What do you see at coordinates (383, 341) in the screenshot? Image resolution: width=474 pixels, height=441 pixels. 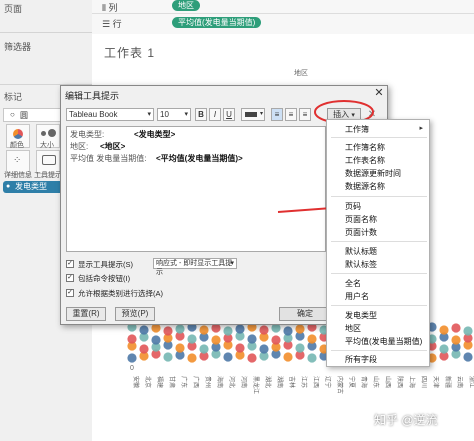 I see `menu-item-field-avg-generation: 平均值(发电量当期值)` at bounding box center [383, 341].